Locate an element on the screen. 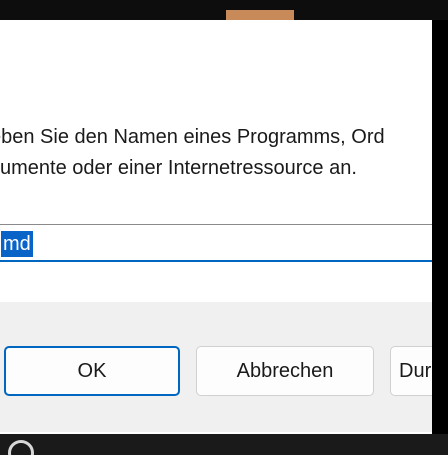 The image size is (448, 455). ok-button: OK is located at coordinates (92, 371).